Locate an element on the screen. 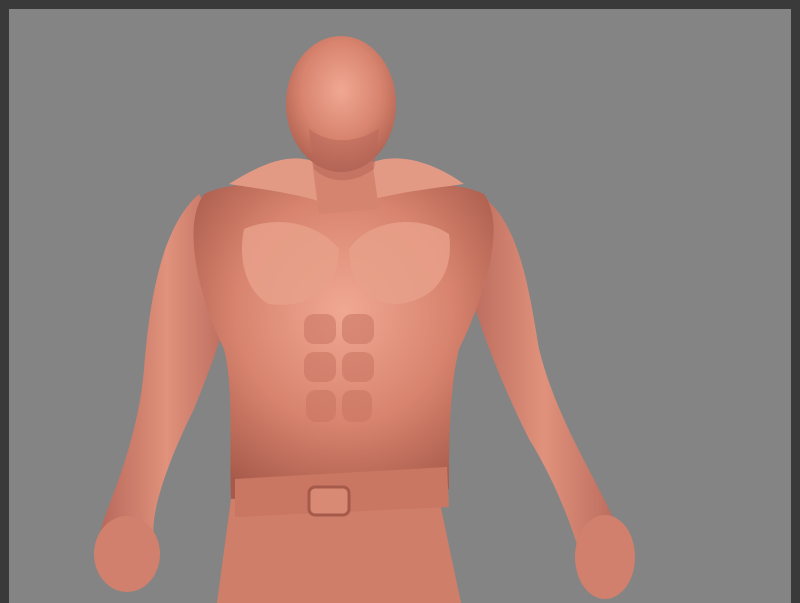  left-fist is located at coordinates (127, 554).